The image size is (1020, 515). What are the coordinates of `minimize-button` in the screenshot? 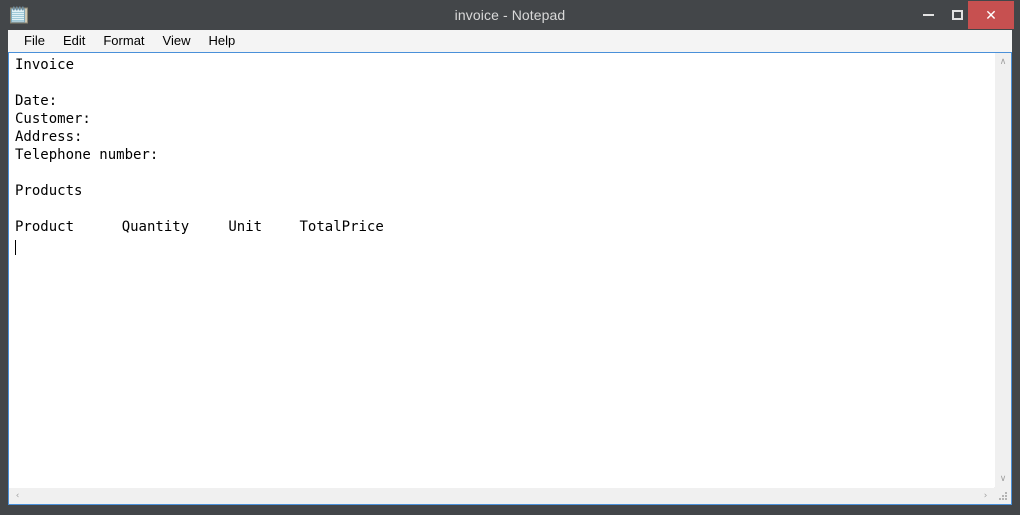 It's located at (928, 15).